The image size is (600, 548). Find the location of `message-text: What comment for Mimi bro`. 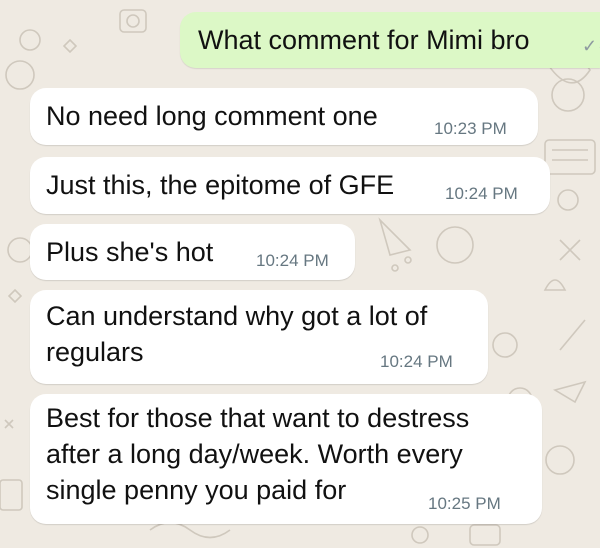

message-text: What comment for Mimi bro is located at coordinates (364, 40).